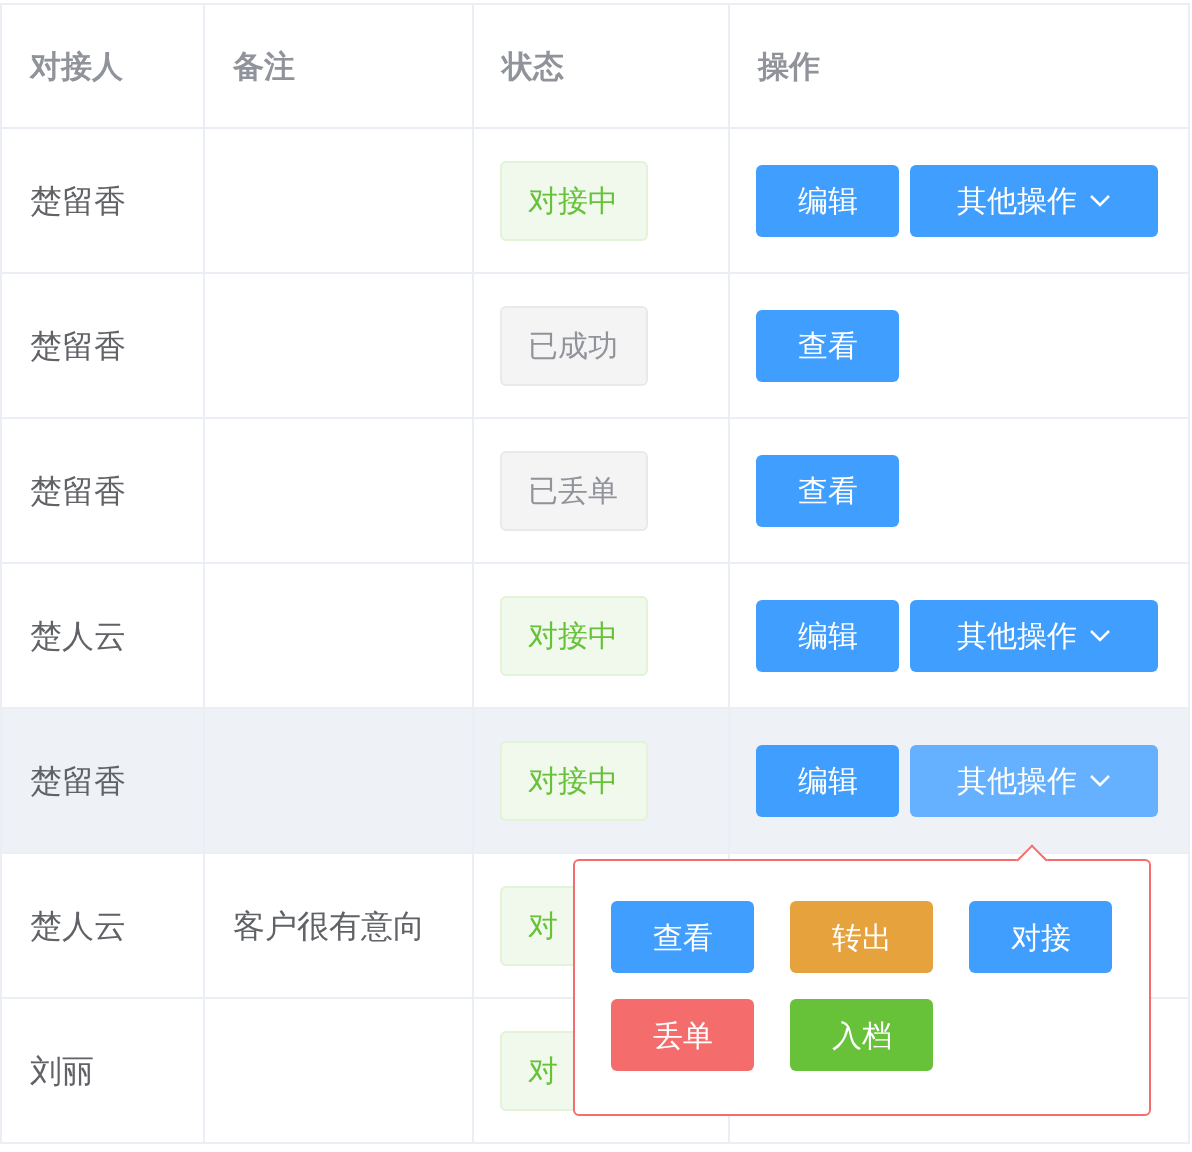 Image resolution: width=1192 pixels, height=1152 pixels. What do you see at coordinates (574, 490) in the screenshot?
I see `status-tag: 已丢单` at bounding box center [574, 490].